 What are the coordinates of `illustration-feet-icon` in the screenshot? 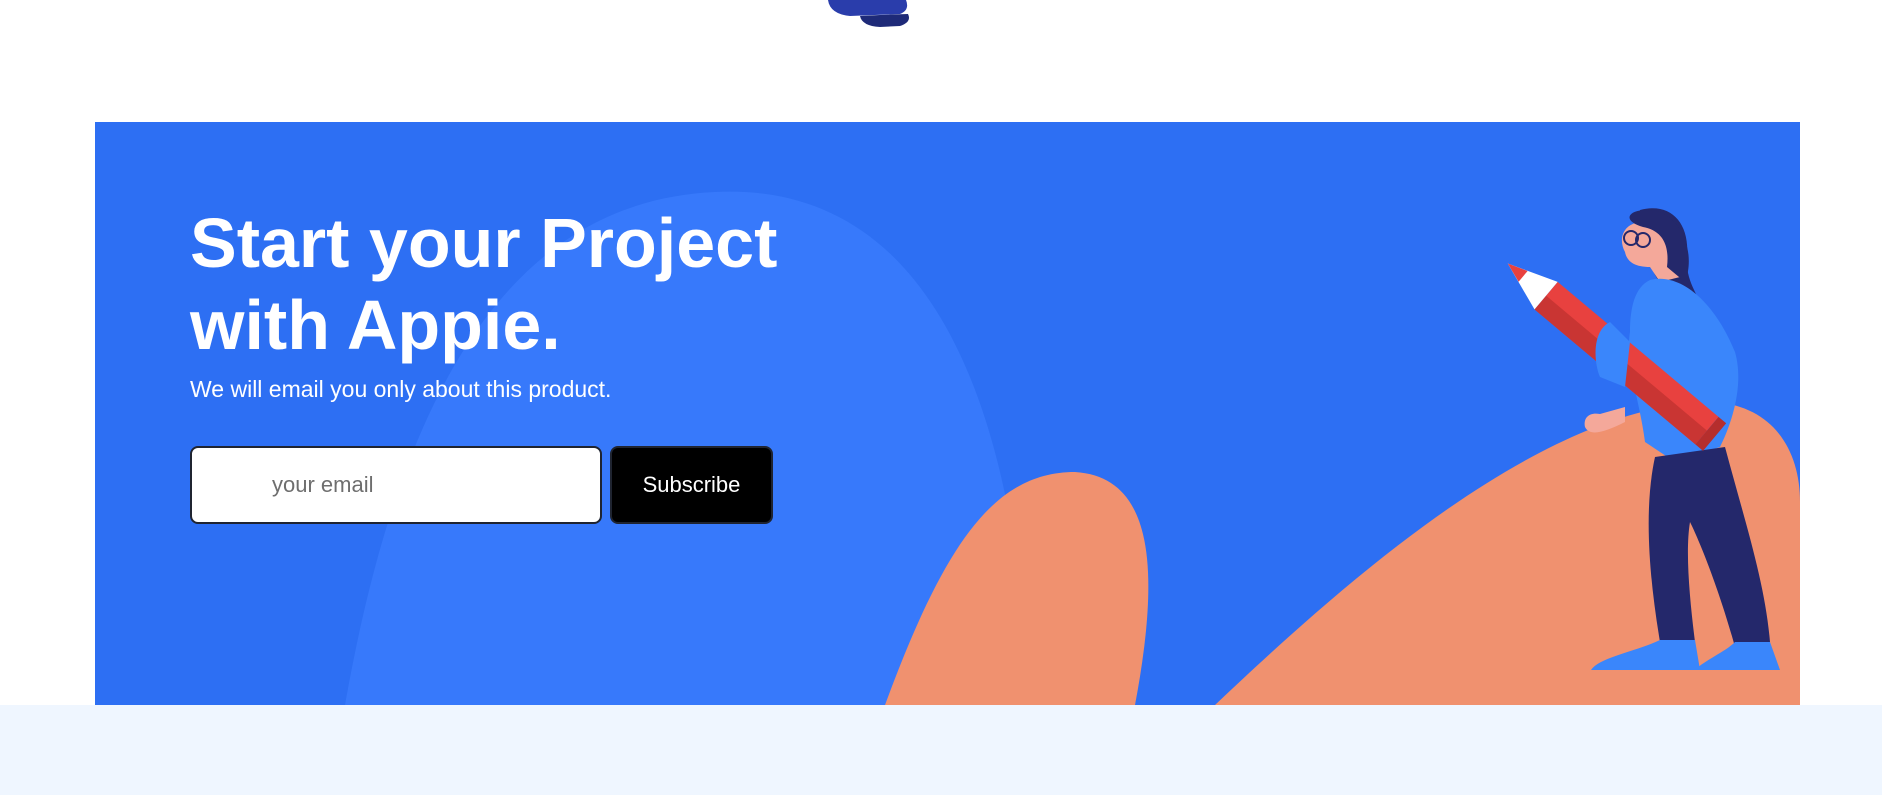 It's located at (868, 13).